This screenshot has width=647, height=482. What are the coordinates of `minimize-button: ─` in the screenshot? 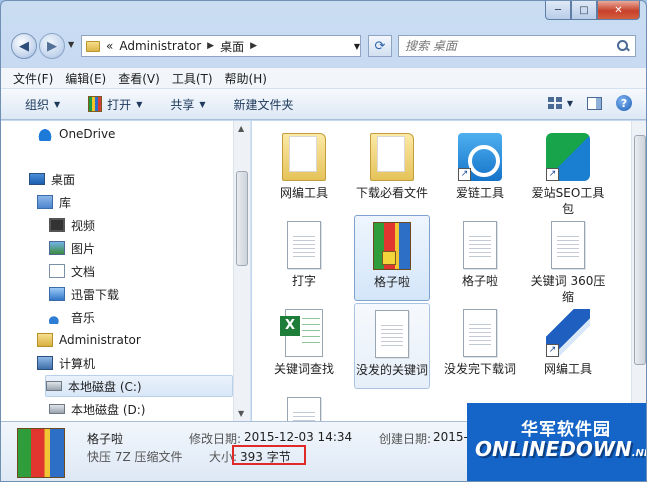 It's located at (558, 10).